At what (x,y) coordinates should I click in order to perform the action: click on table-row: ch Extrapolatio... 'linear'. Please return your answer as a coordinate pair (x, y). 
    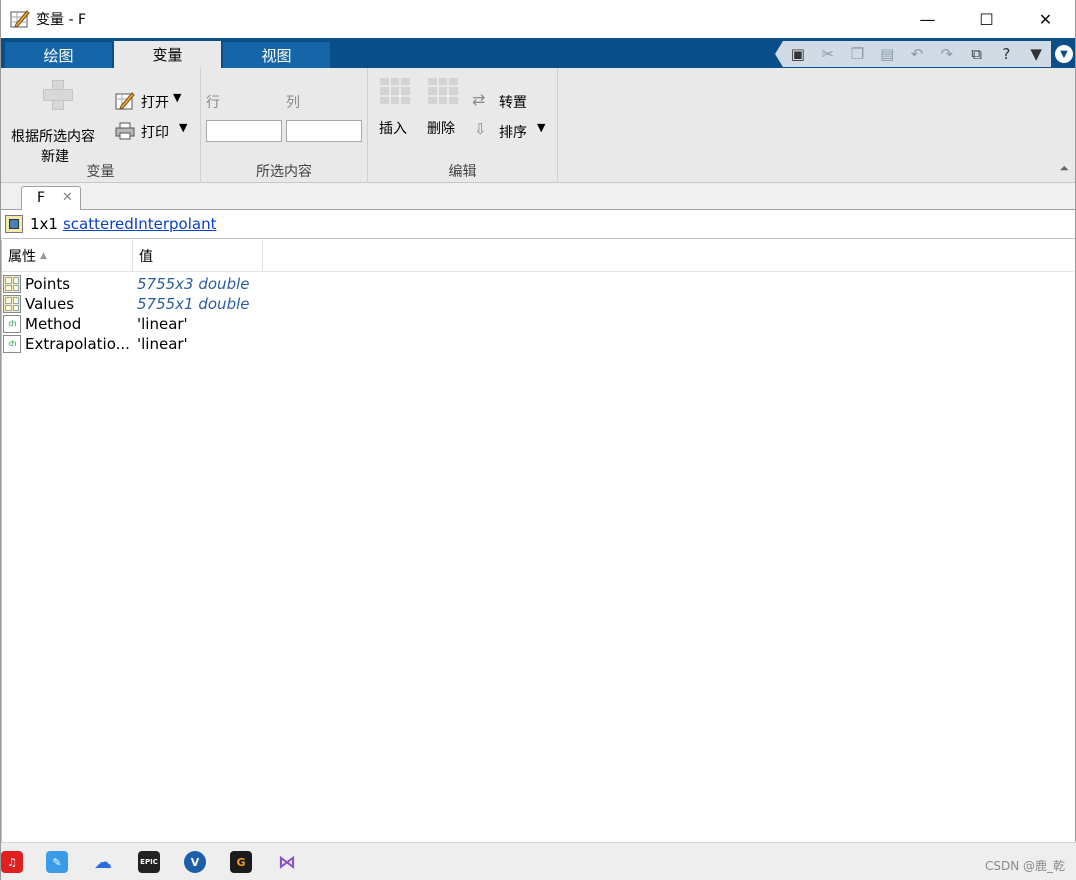
    Looking at the image, I should click on (538, 344).